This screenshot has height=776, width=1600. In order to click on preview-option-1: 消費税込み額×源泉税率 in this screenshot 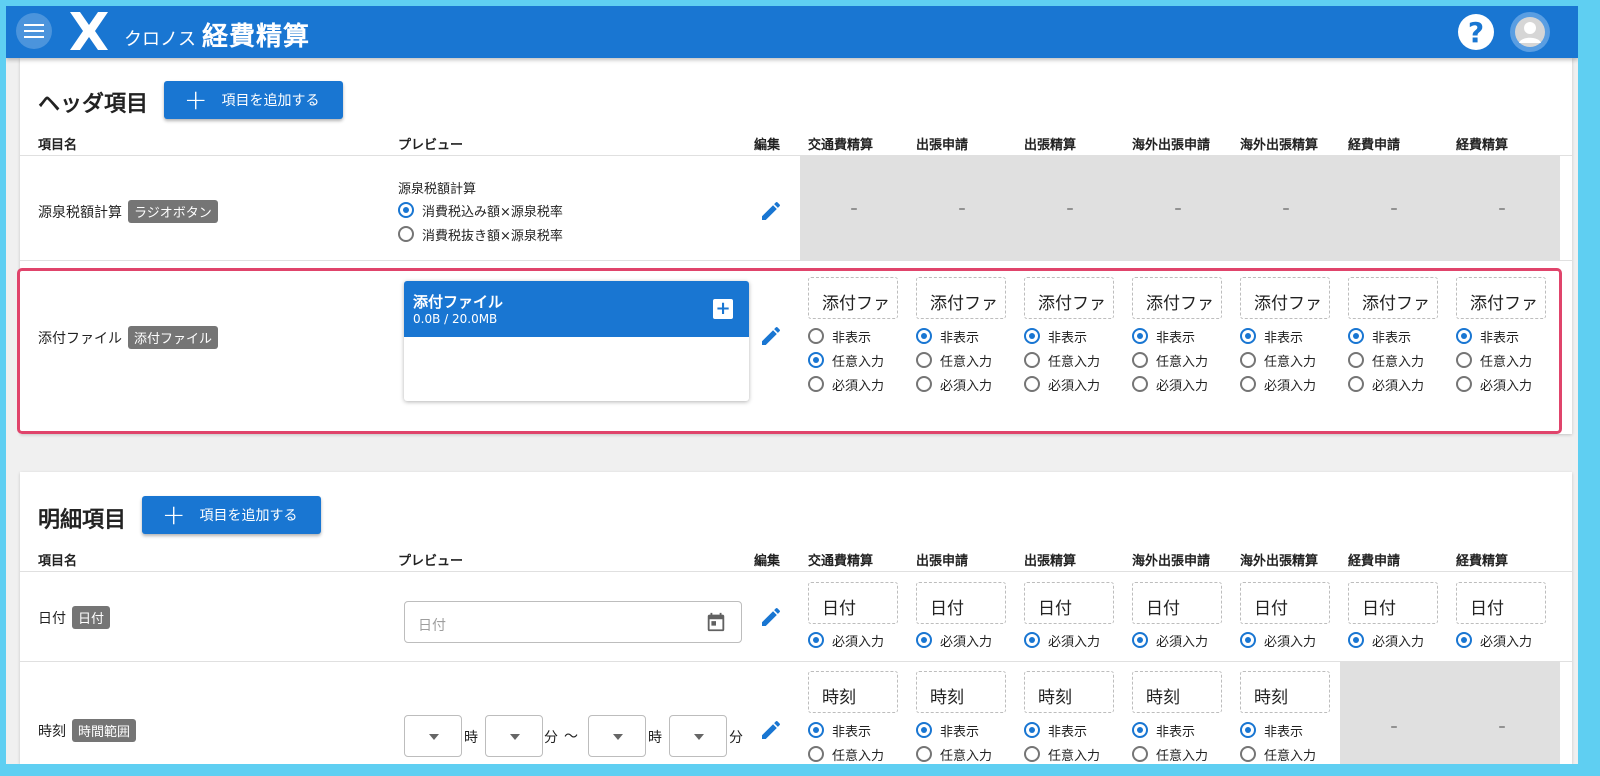, I will do `click(480, 210)`.